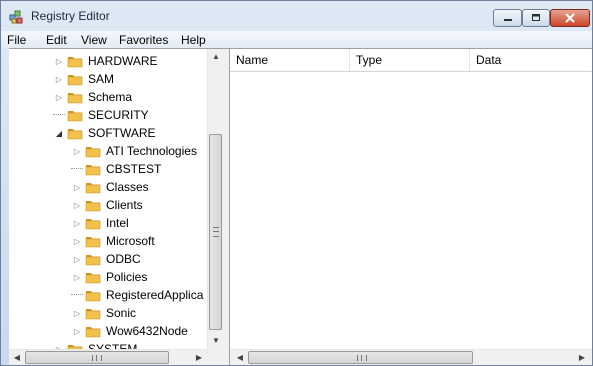 This screenshot has height=366, width=593. What do you see at coordinates (215, 341) in the screenshot?
I see `scroll-down-arrow-icon: ▼` at bounding box center [215, 341].